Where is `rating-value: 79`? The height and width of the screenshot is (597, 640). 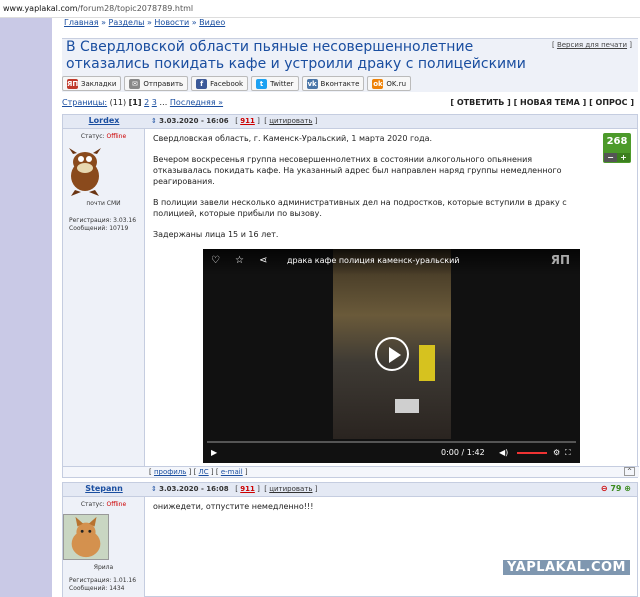 rating-value: 79 is located at coordinates (616, 488).